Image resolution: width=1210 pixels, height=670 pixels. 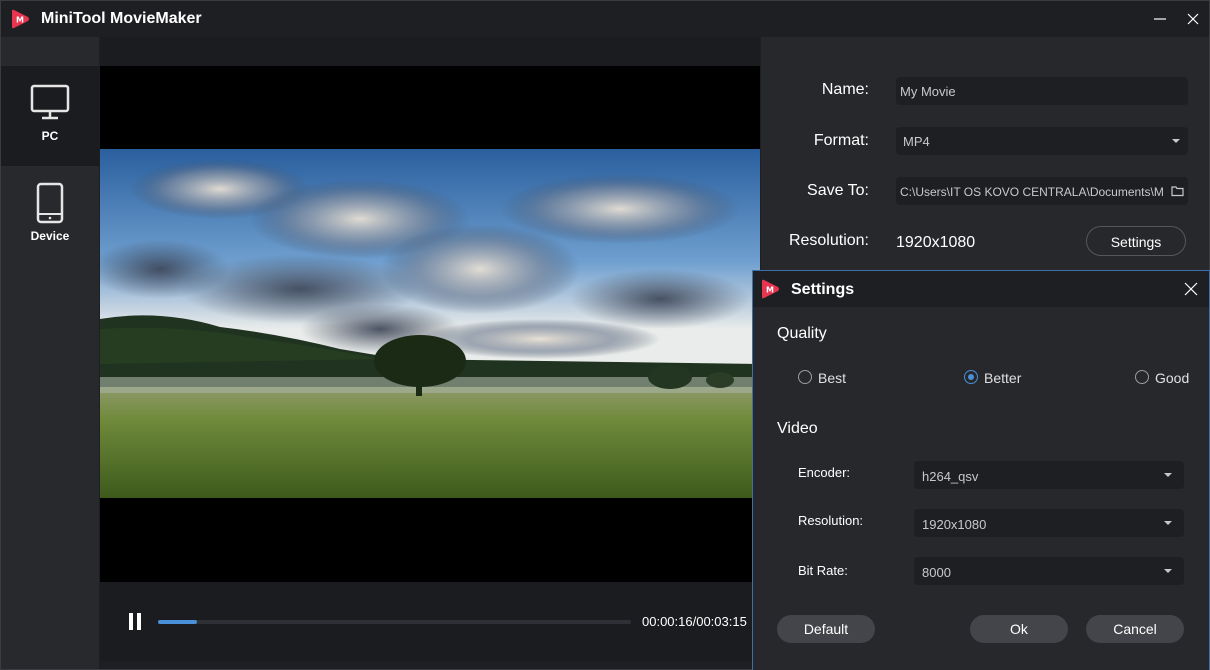 What do you see at coordinates (936, 572) in the screenshot?
I see `bitrate-value: 8000` at bounding box center [936, 572].